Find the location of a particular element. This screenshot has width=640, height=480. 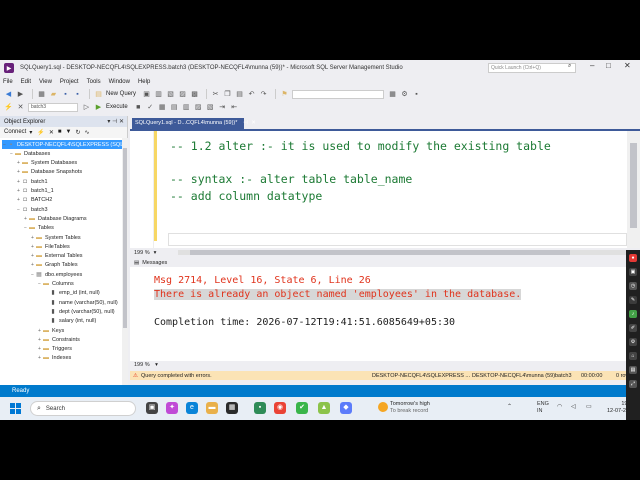

app-icon: ✔ is located at coordinates (302, 408).